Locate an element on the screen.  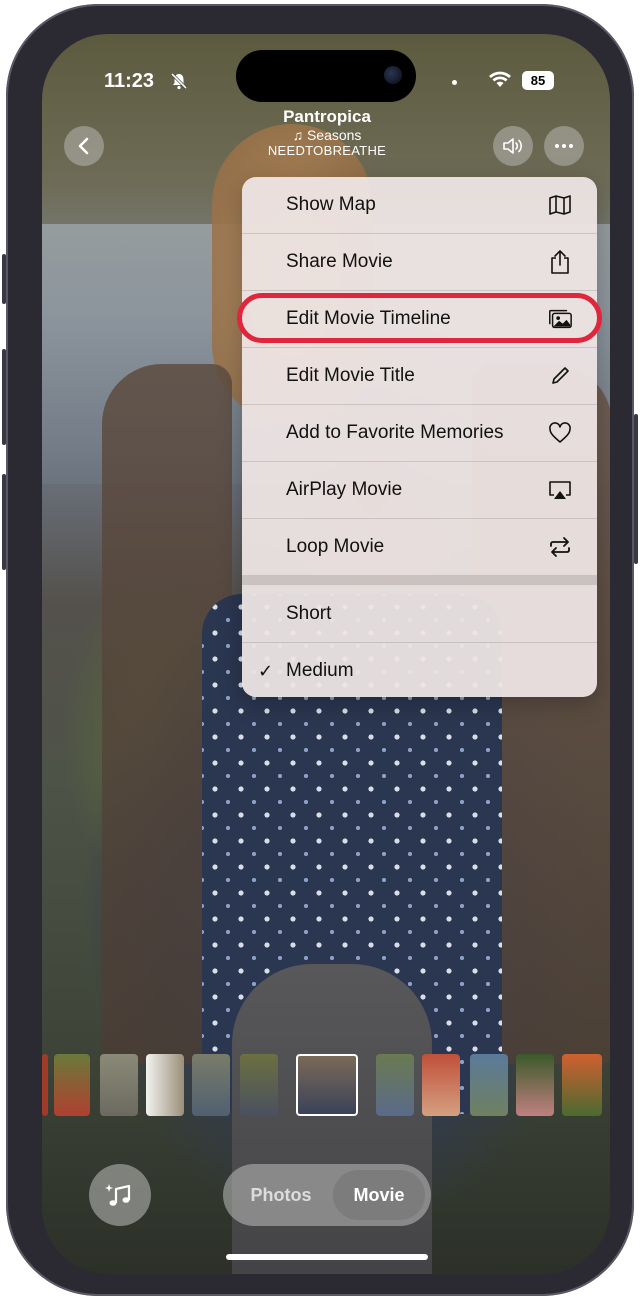
loop-icon is located at coordinates (560, 547).